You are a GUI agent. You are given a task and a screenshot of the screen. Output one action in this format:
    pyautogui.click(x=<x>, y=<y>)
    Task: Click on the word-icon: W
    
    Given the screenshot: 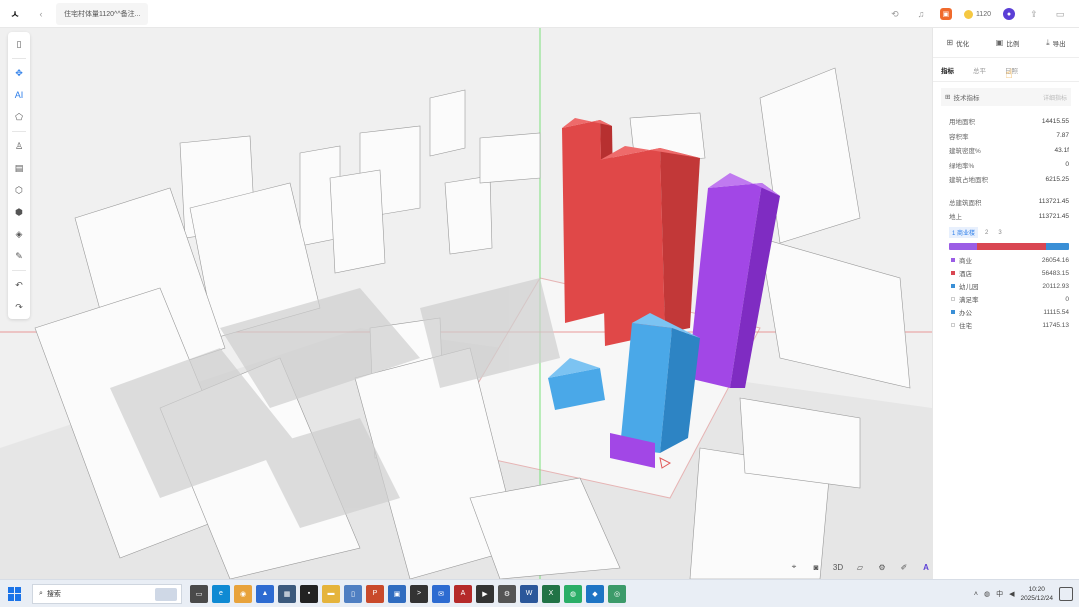 What is the action you would take?
    pyautogui.click(x=529, y=593)
    